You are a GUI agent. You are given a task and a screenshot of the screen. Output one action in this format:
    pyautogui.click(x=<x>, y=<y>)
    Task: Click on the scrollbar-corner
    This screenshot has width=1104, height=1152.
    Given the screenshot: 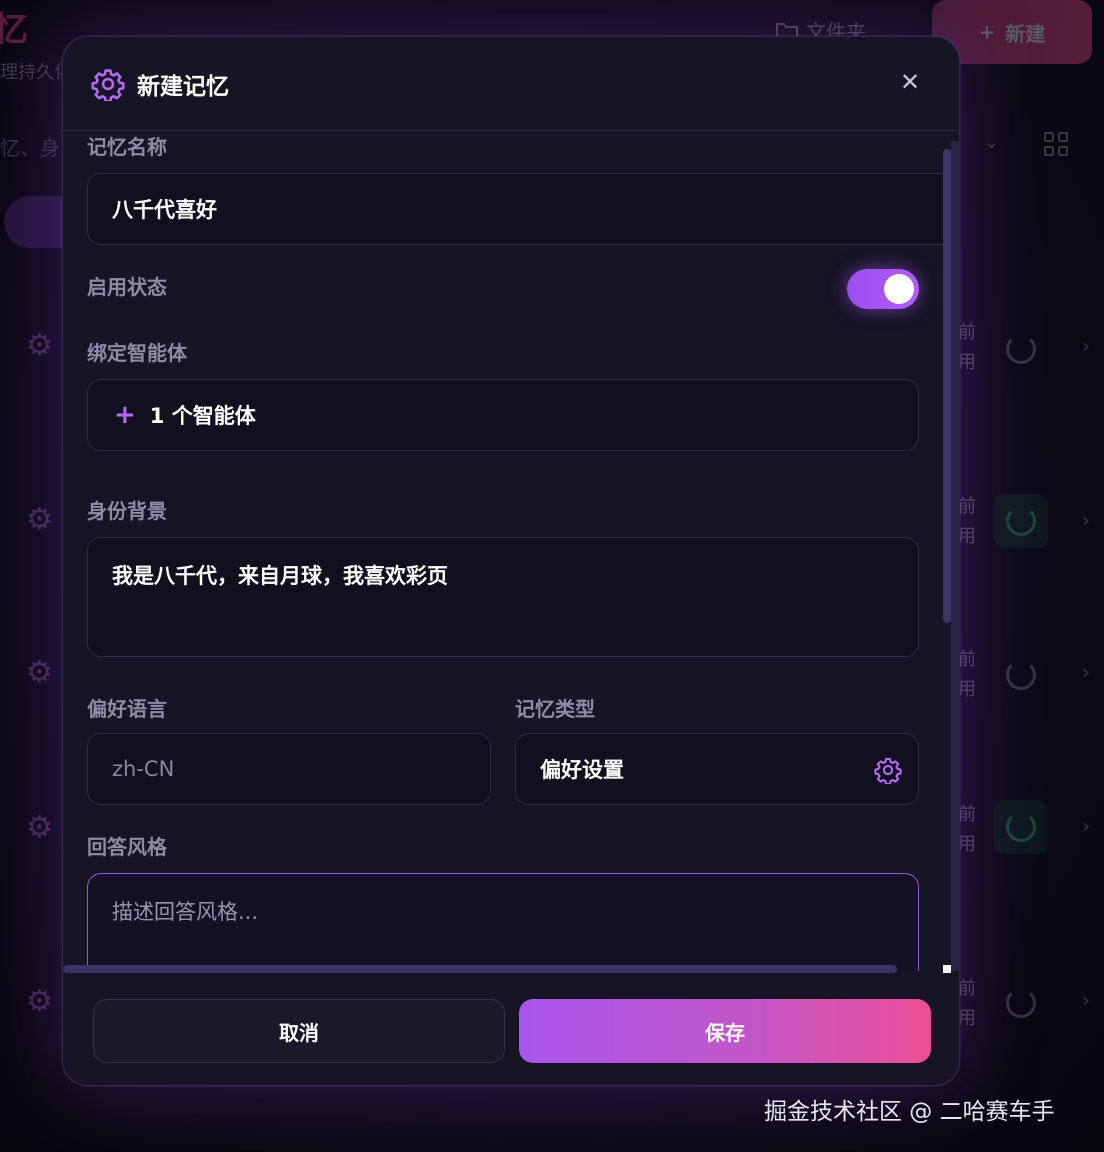 What is the action you would take?
    pyautogui.click(x=947, y=969)
    